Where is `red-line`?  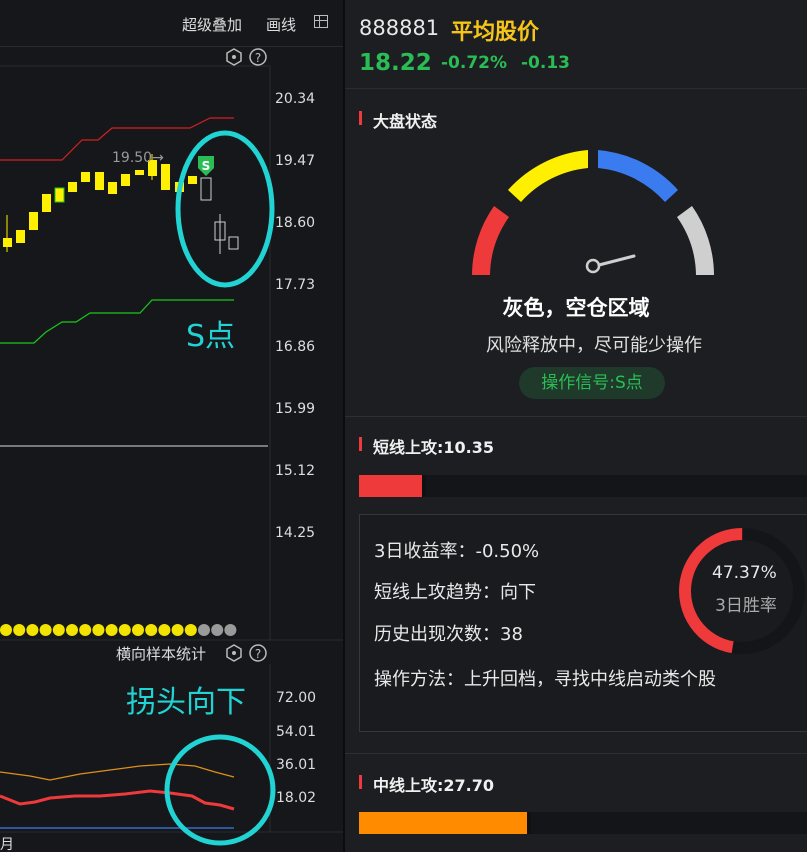 red-line is located at coordinates (117, 800).